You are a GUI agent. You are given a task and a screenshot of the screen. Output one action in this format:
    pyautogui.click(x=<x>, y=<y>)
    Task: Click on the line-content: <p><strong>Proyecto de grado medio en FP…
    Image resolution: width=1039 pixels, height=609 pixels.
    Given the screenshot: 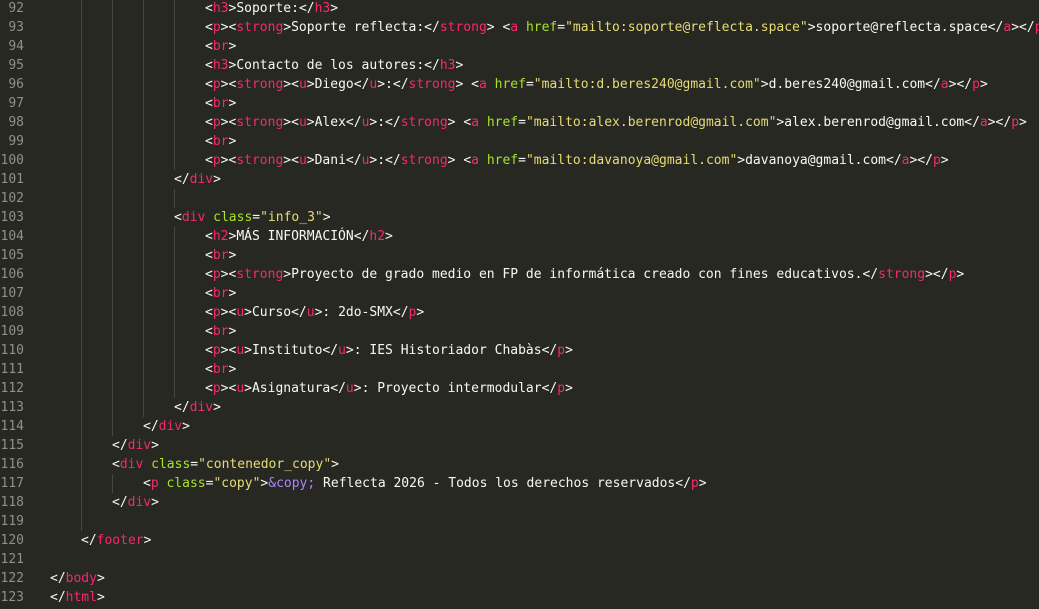 What is the action you would take?
    pyautogui.click(x=584, y=274)
    